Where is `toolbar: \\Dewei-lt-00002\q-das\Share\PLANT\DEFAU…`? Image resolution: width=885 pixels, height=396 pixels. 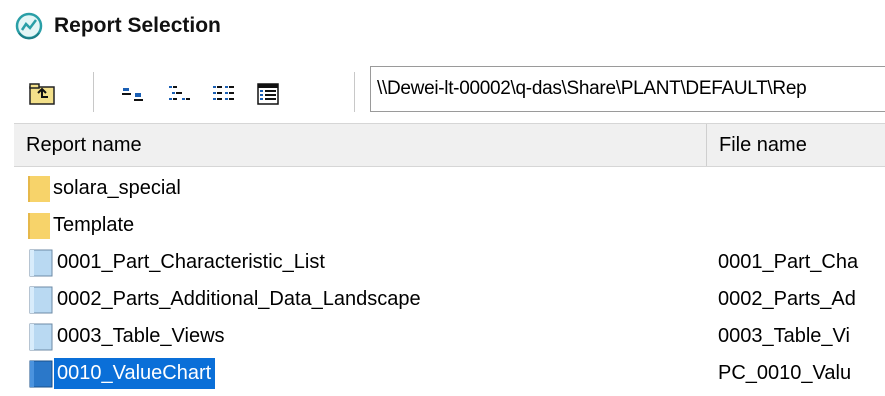
toolbar: \\Dewei-lt-00002\q-das\Share\PLANT\DEFAU… is located at coordinates (449, 92).